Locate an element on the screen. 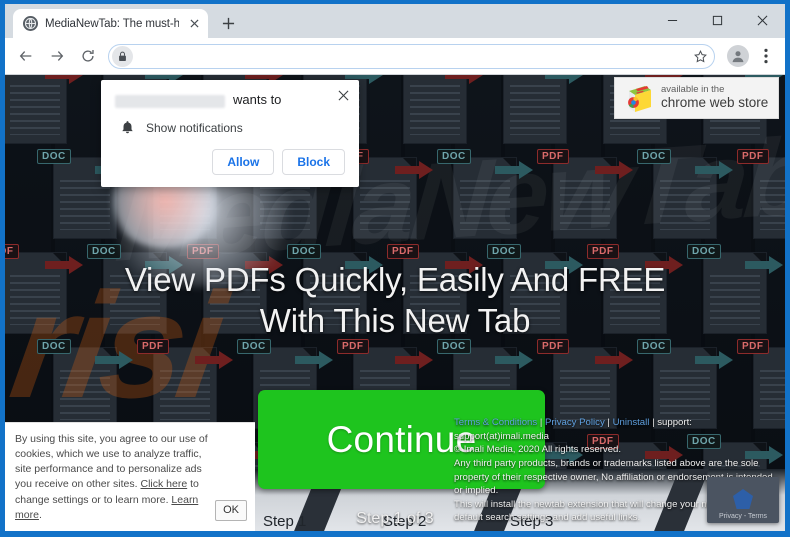  notification-permission-dialog: wants to Show notifications Allow Block is located at coordinates (230, 133).